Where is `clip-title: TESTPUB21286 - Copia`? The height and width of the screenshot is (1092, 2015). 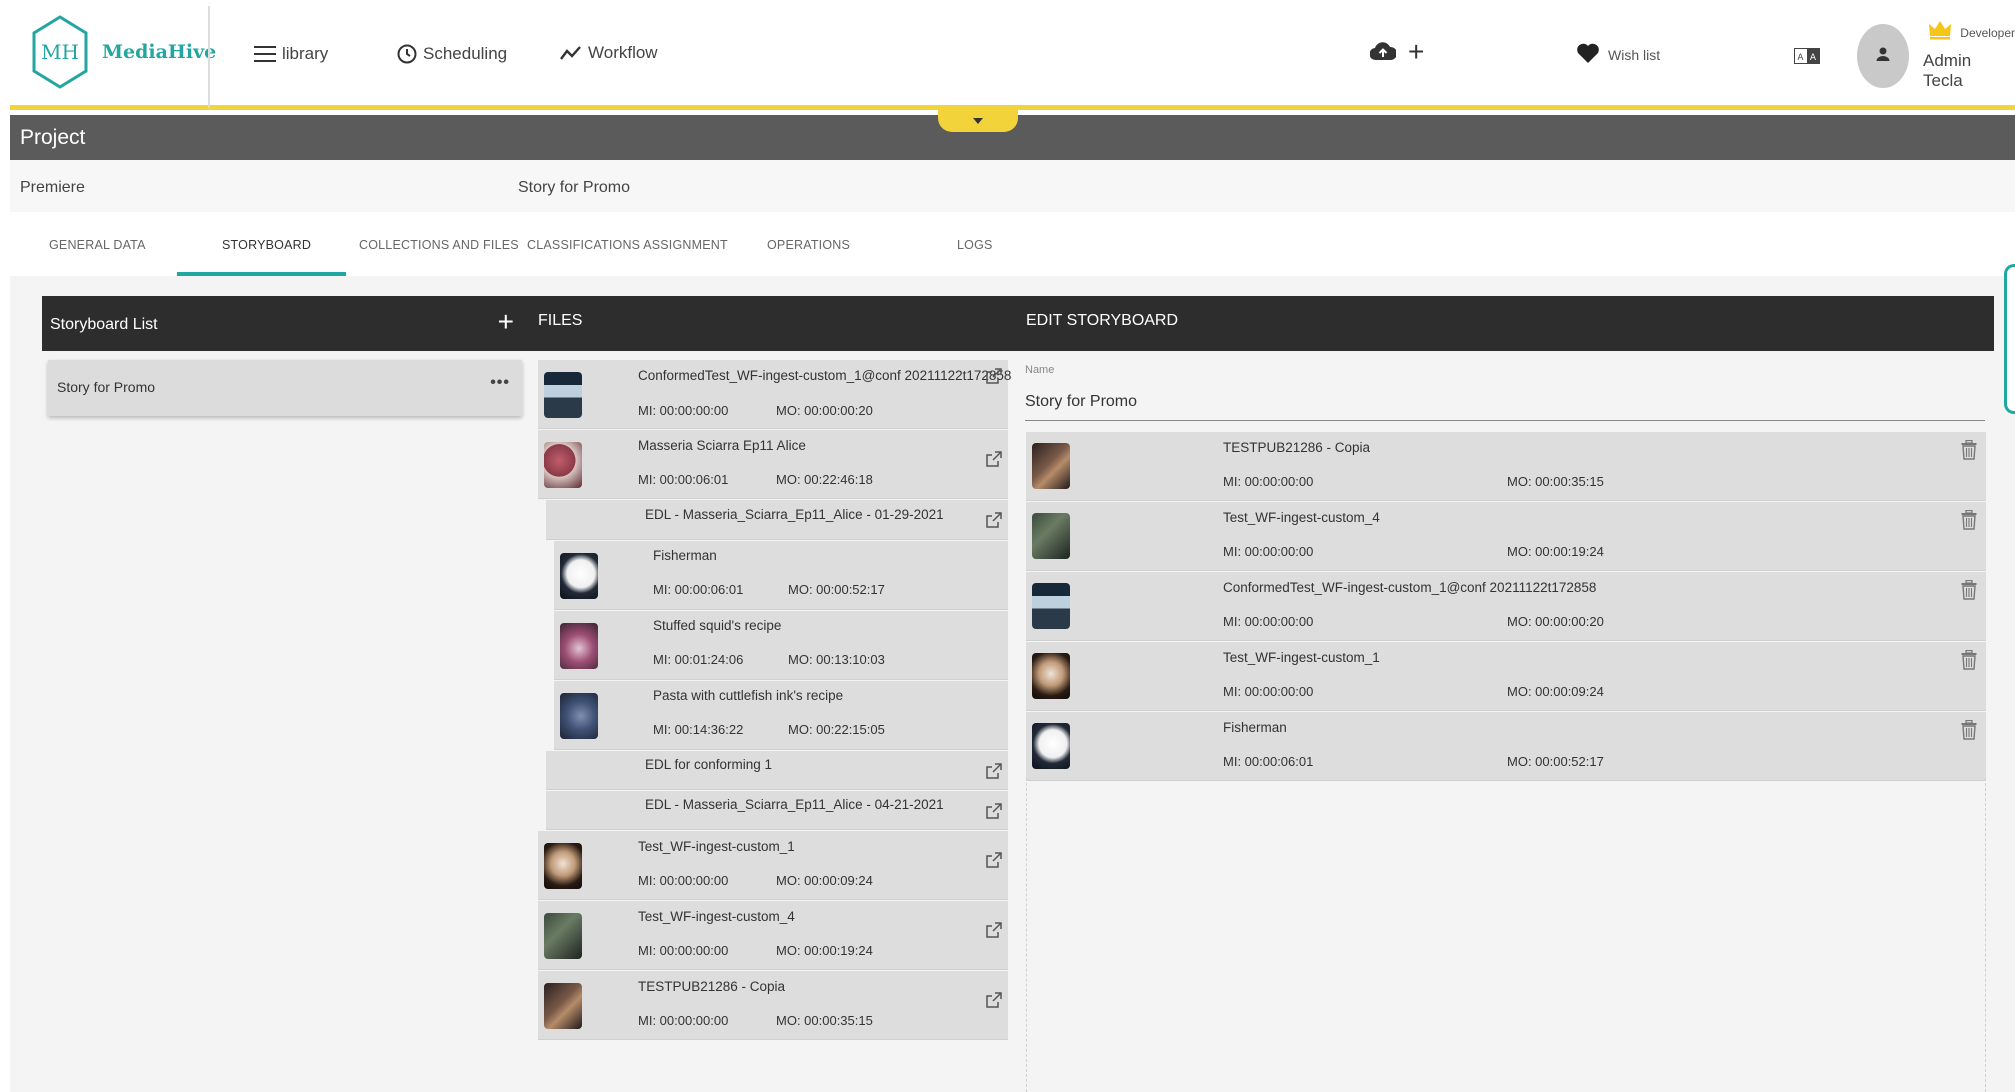
clip-title: TESTPUB21286 - Copia is located at coordinates (1297, 447).